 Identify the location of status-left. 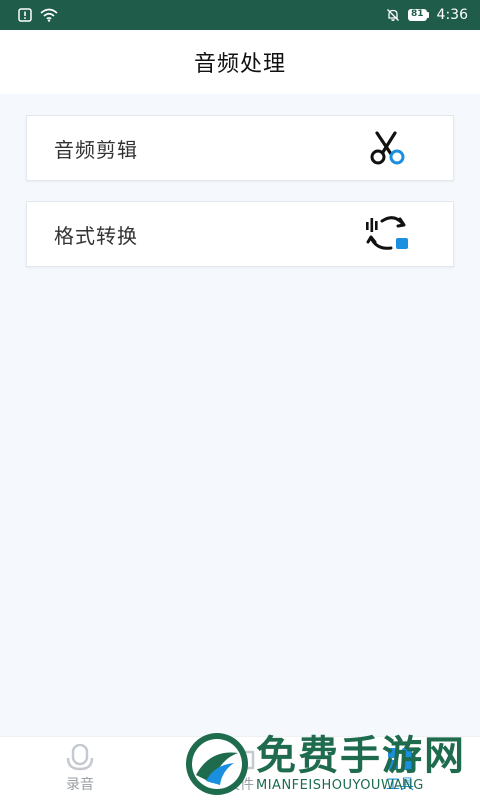
(38, 15).